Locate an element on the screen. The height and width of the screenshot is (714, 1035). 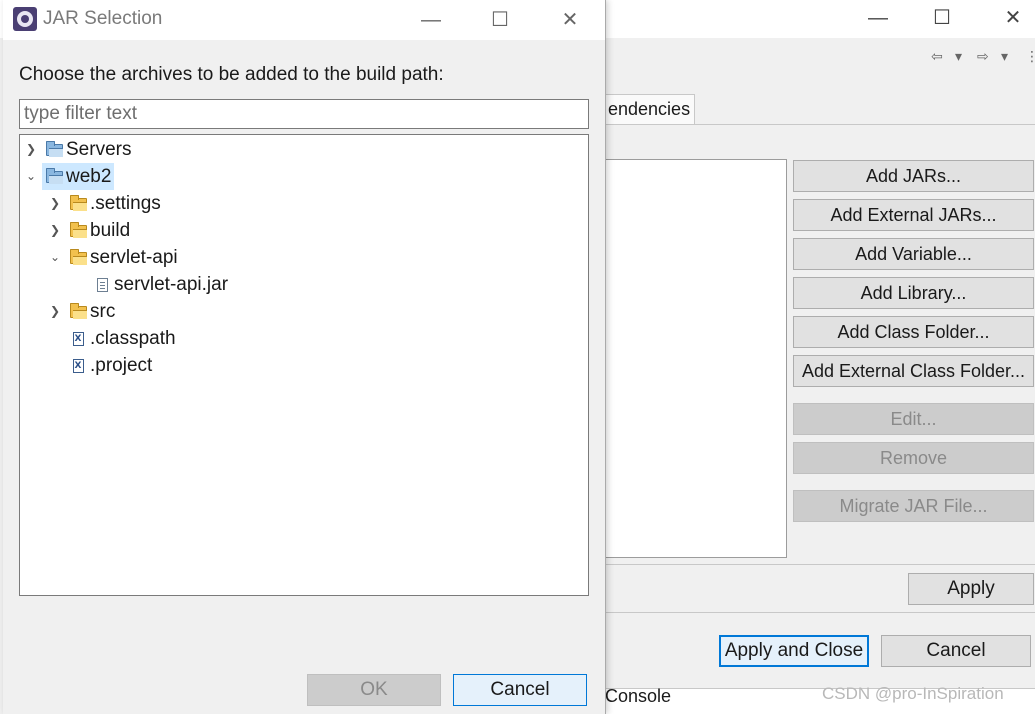
tree-item-body: servlet-api.jar is located at coordinates (160, 284).